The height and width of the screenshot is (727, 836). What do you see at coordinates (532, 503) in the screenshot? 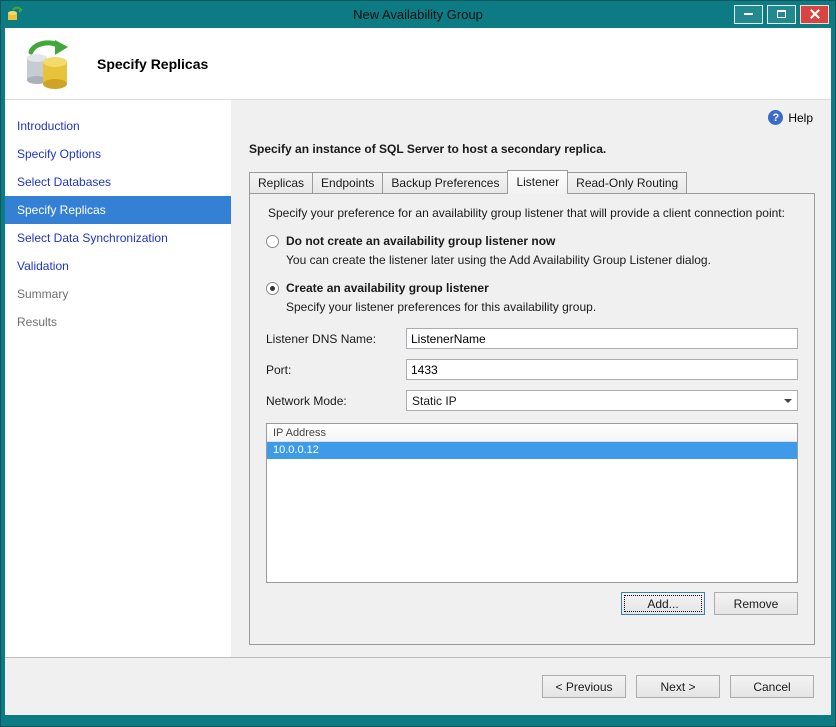
I see `ip-address-list: IP Address 10.0.0.12` at bounding box center [532, 503].